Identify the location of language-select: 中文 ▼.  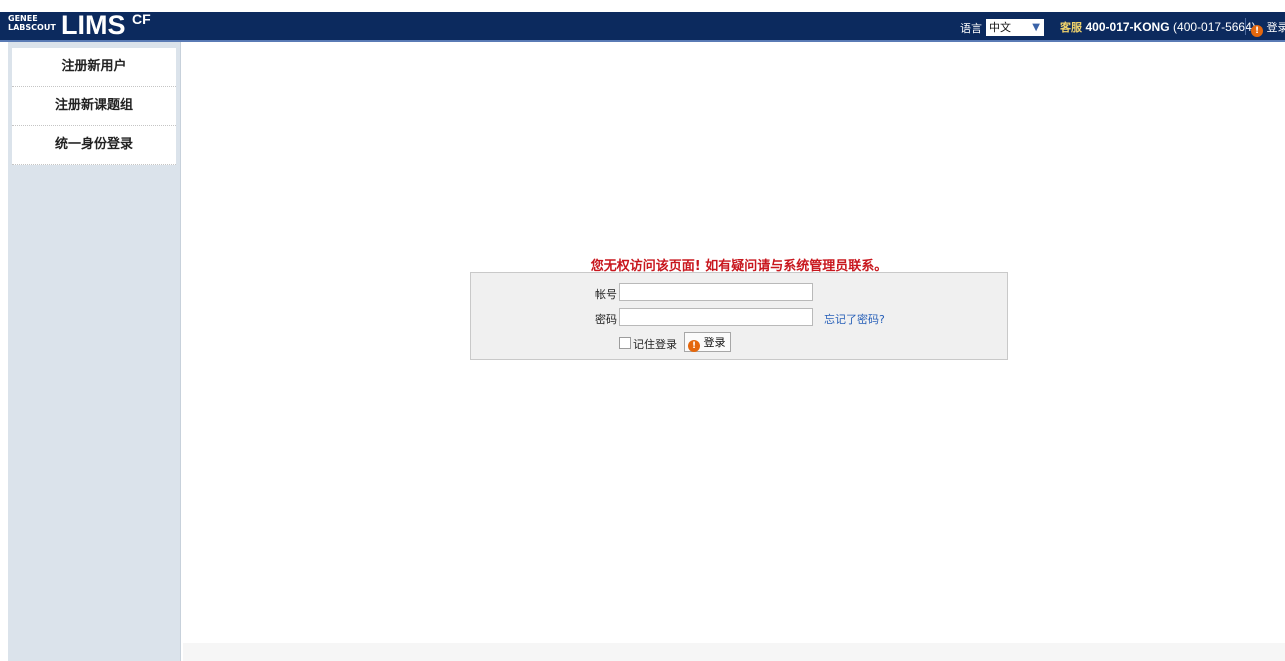
(1015, 27).